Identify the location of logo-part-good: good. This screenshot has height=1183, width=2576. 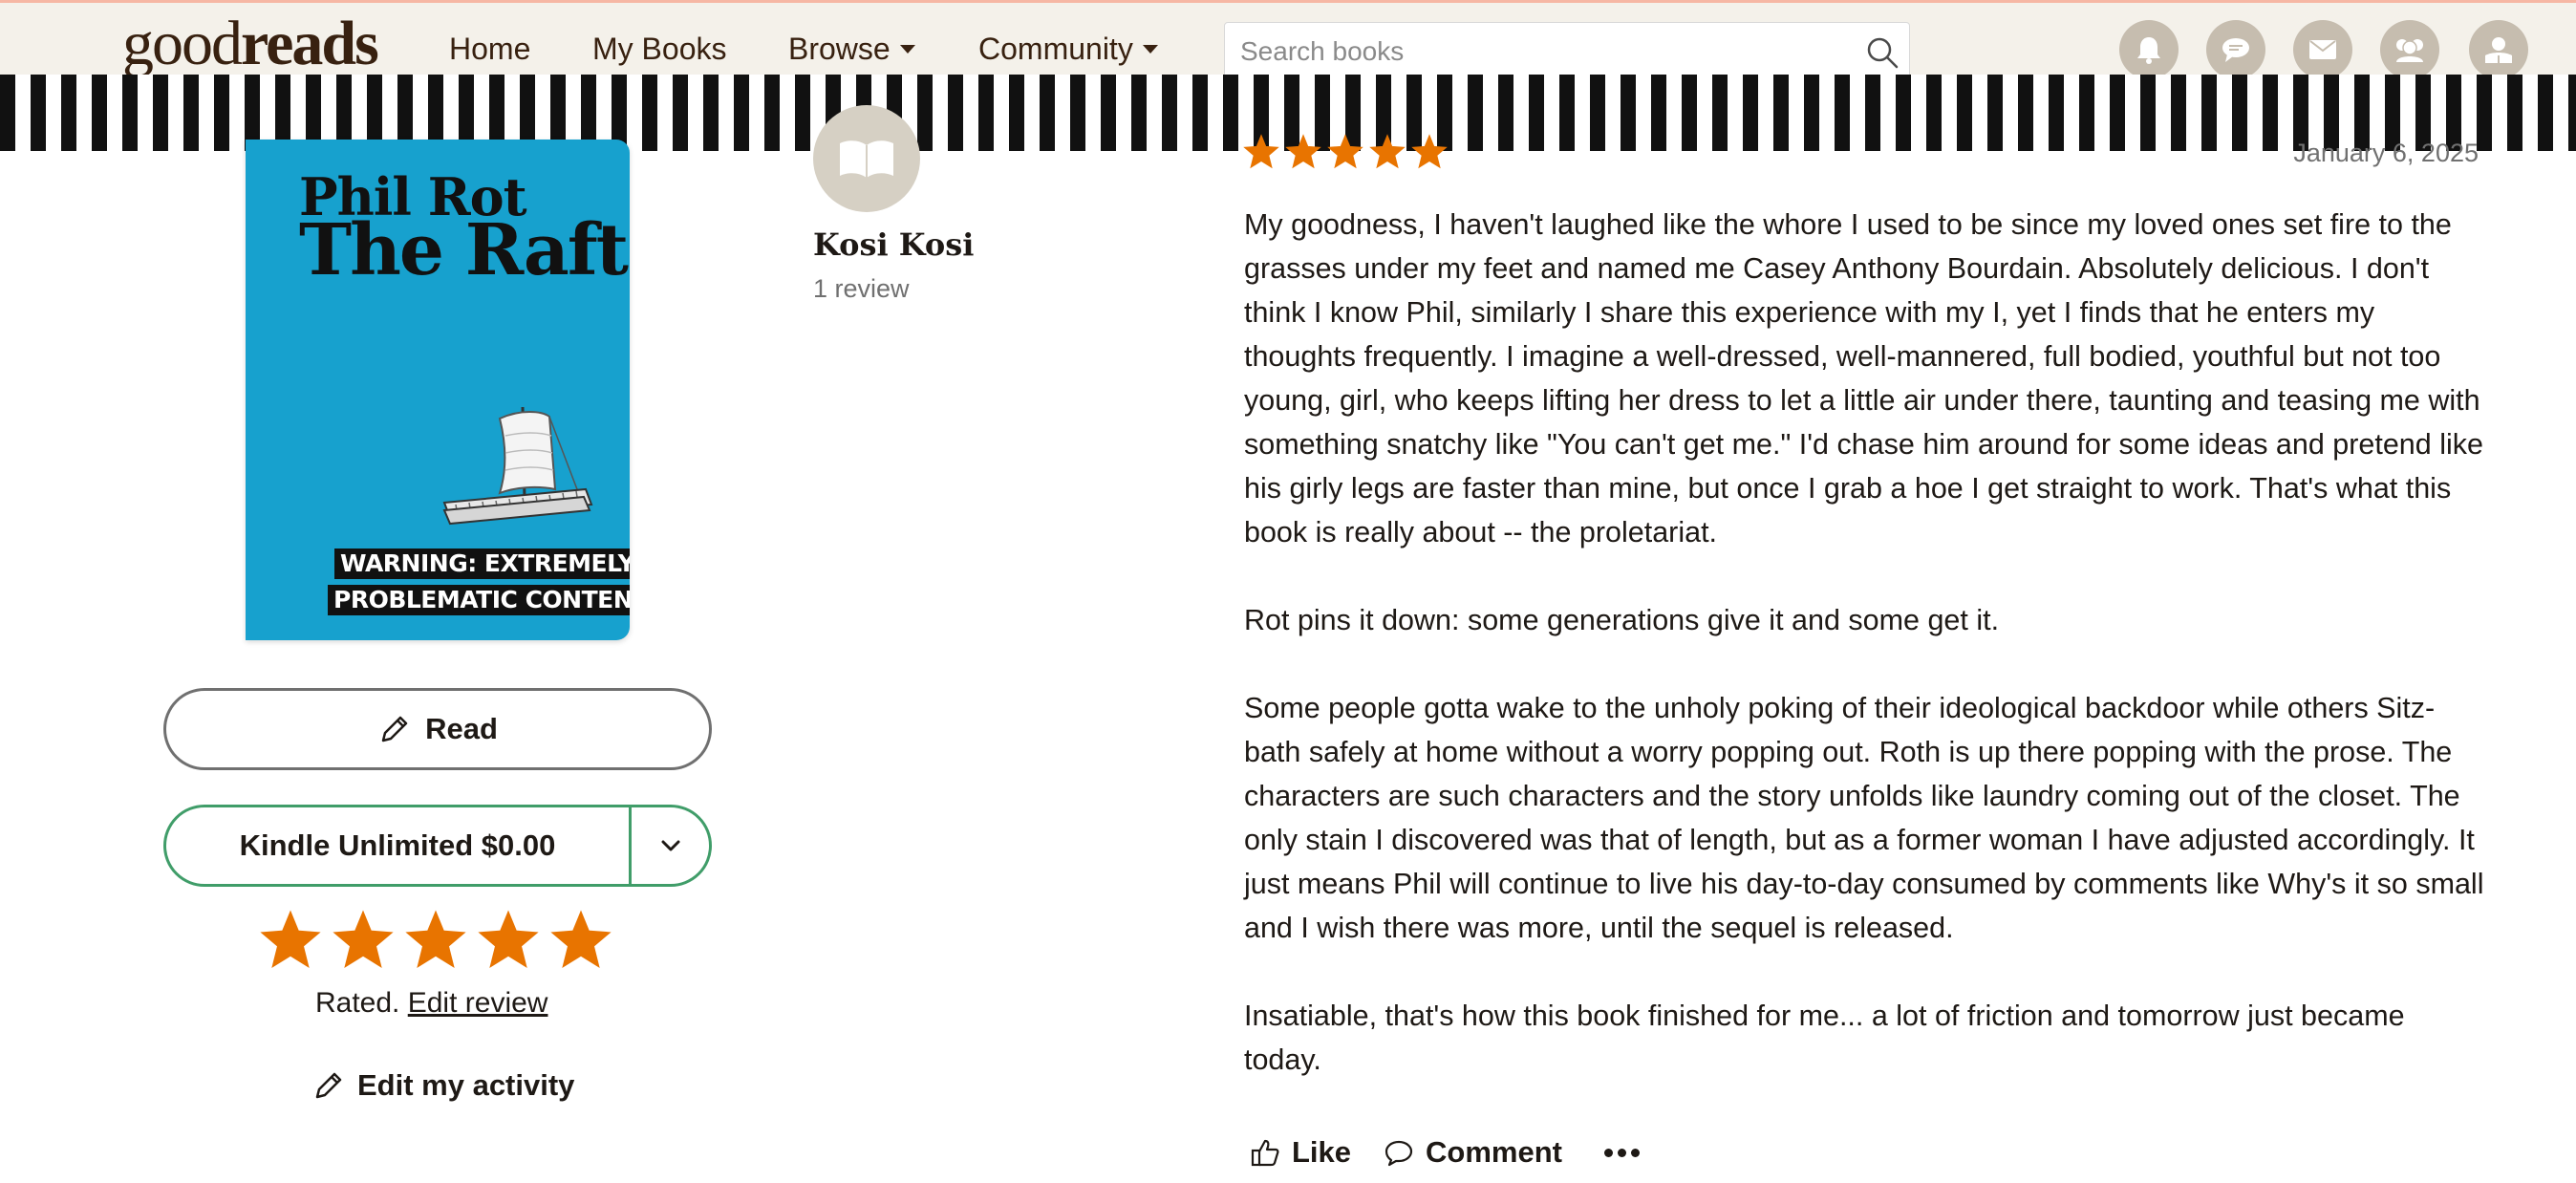
(182, 43).